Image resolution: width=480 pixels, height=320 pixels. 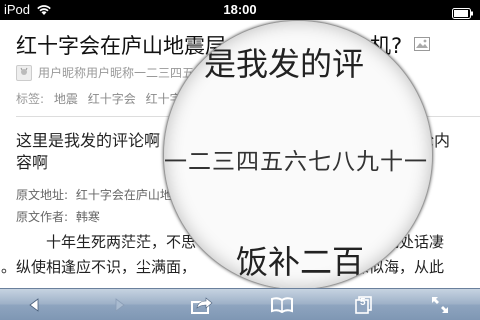 I want to click on status-bar: iPod 18:00, so click(x=240, y=10).